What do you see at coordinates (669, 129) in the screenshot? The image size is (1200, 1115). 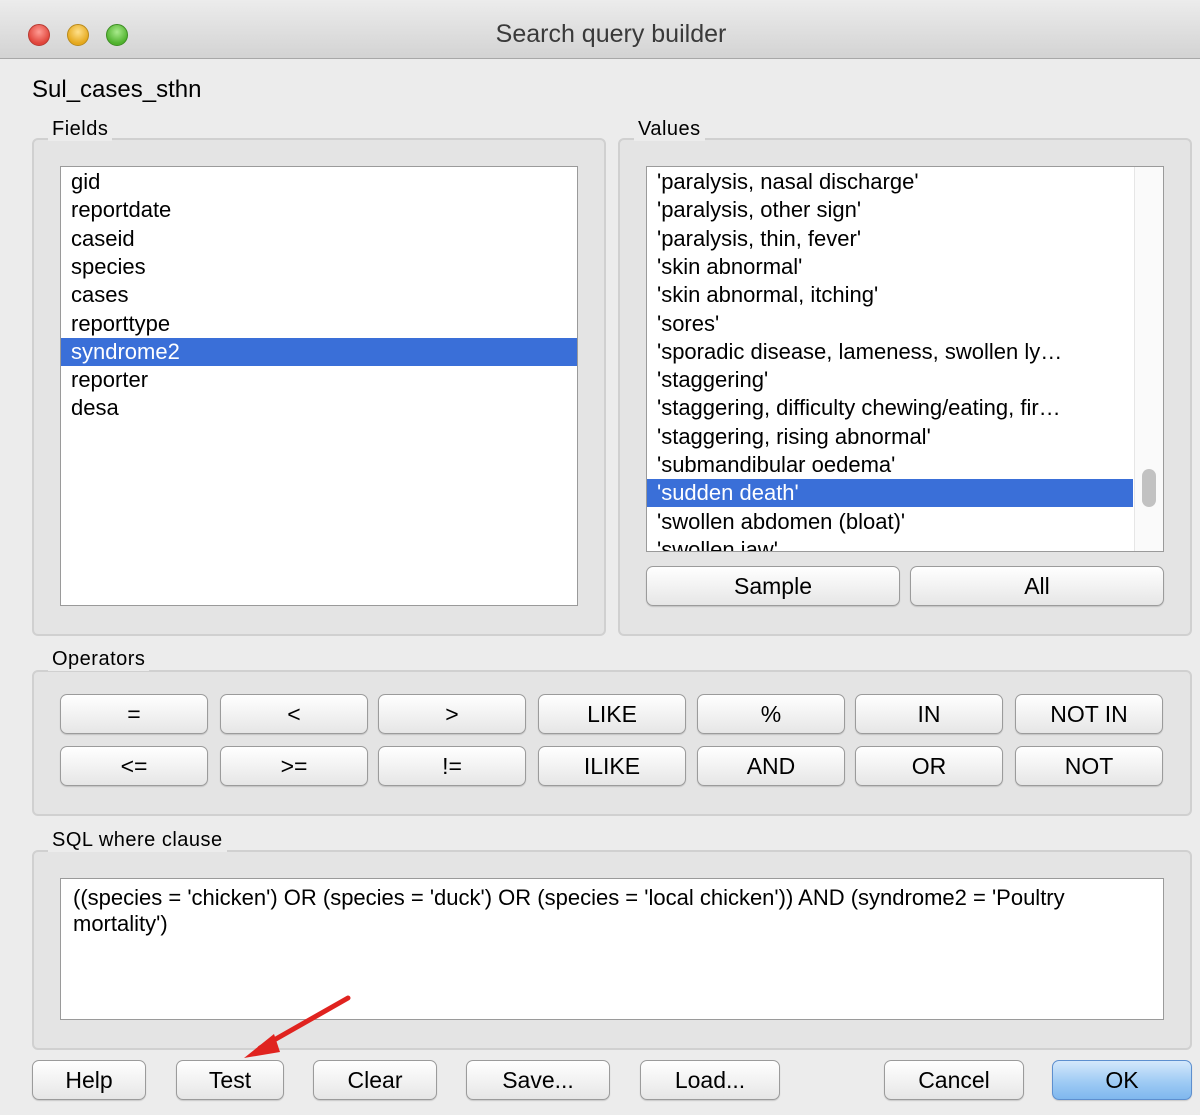 I see `values-label: Values` at bounding box center [669, 129].